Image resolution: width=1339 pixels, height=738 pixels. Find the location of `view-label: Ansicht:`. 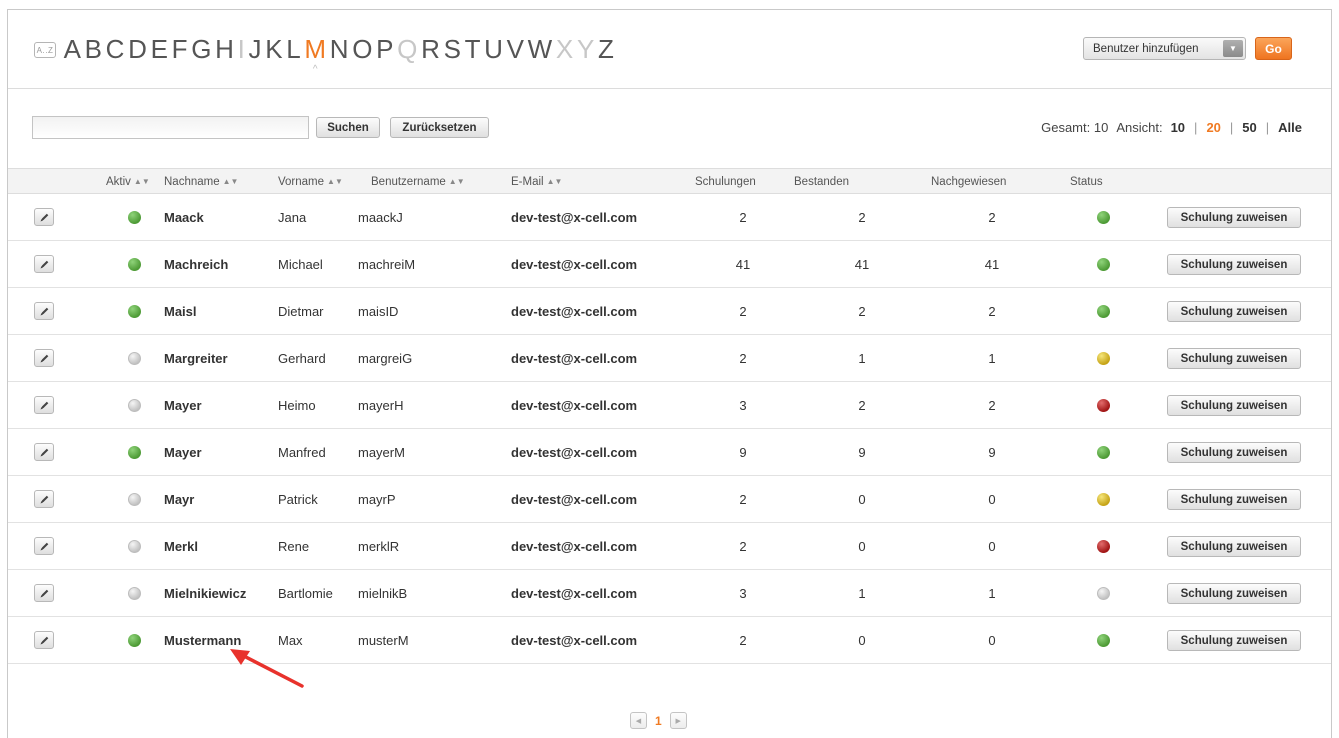

view-label: Ansicht: is located at coordinates (1139, 127).